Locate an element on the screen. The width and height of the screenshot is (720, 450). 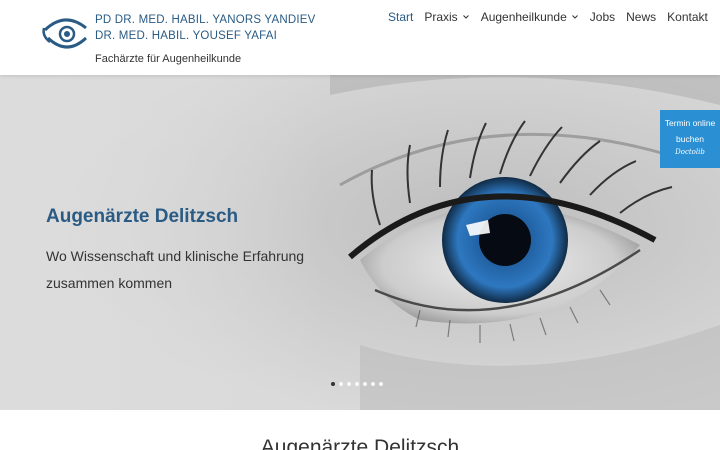
nav-item-praxis: Praxis is located at coordinates (446, 17).